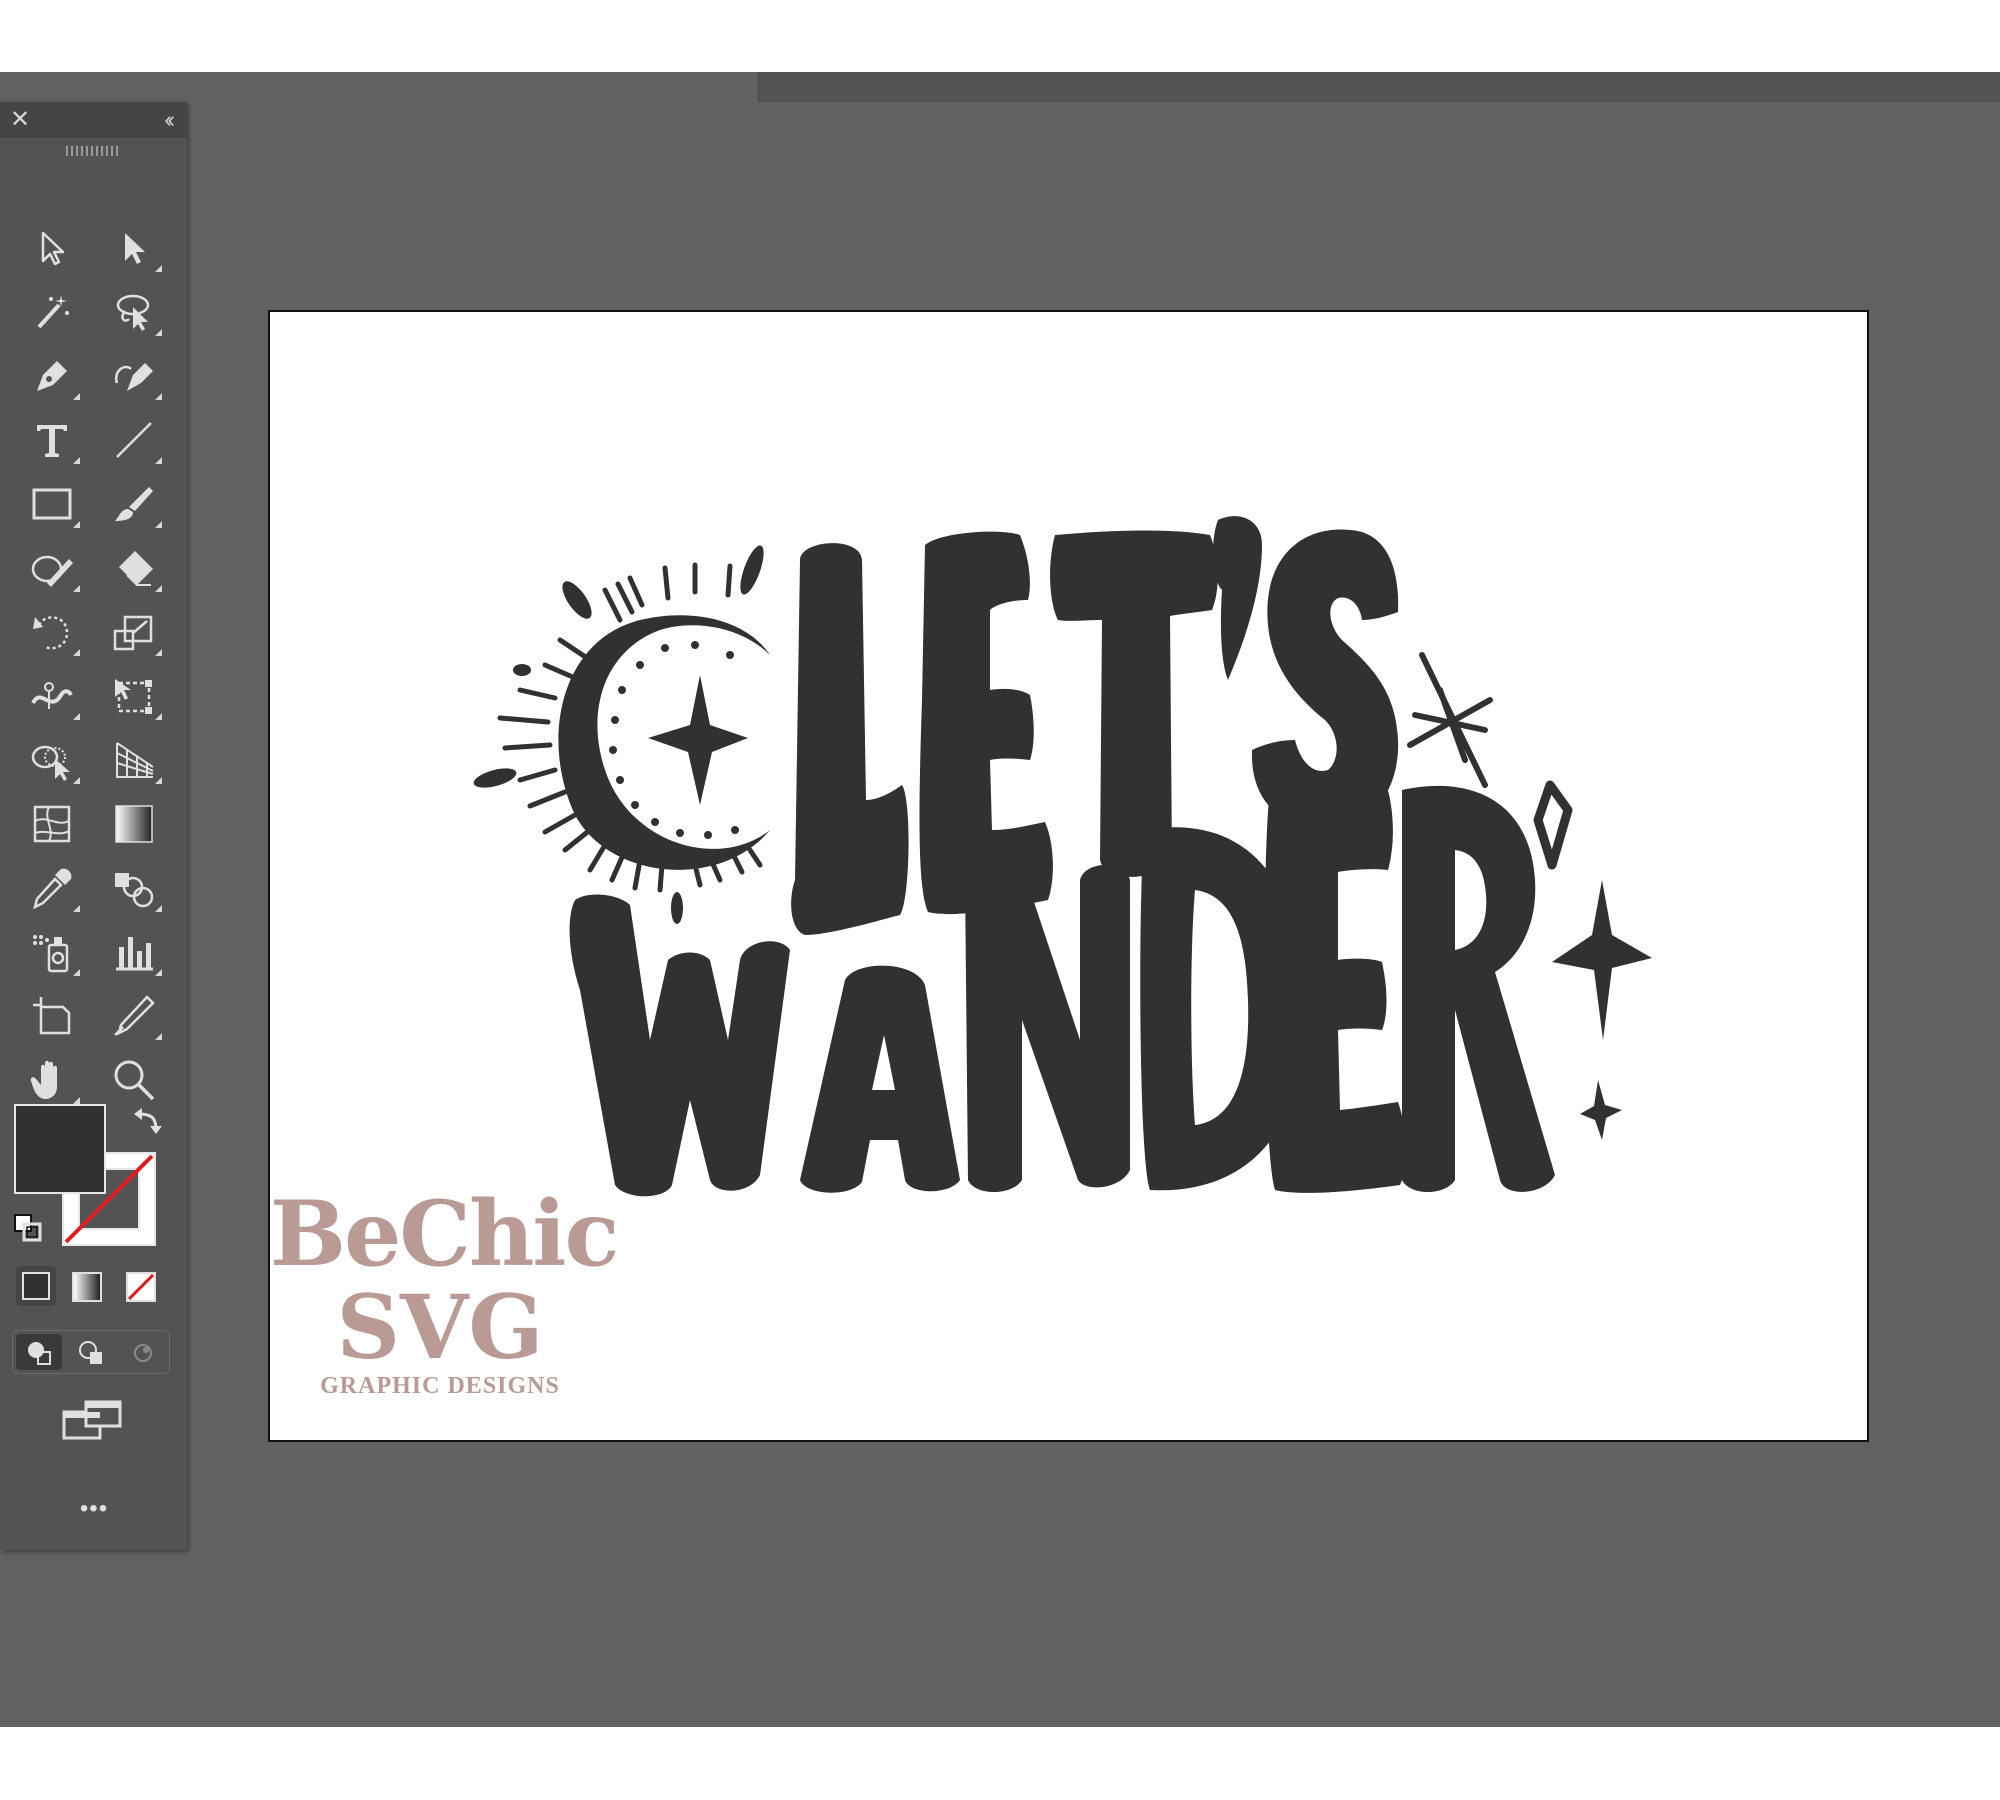 The width and height of the screenshot is (2000, 1800). I want to click on blend-tool-icon, so click(134, 890).